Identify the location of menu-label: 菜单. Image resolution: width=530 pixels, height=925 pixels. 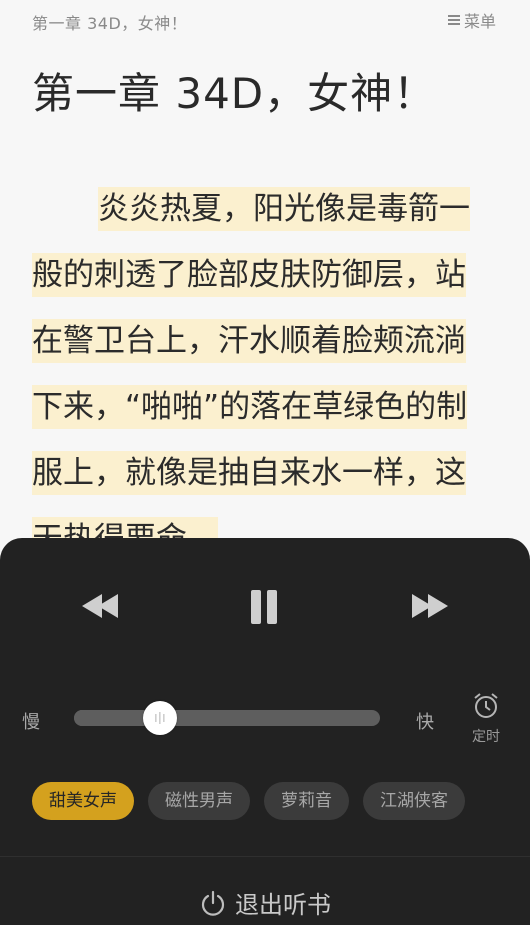
(479, 21).